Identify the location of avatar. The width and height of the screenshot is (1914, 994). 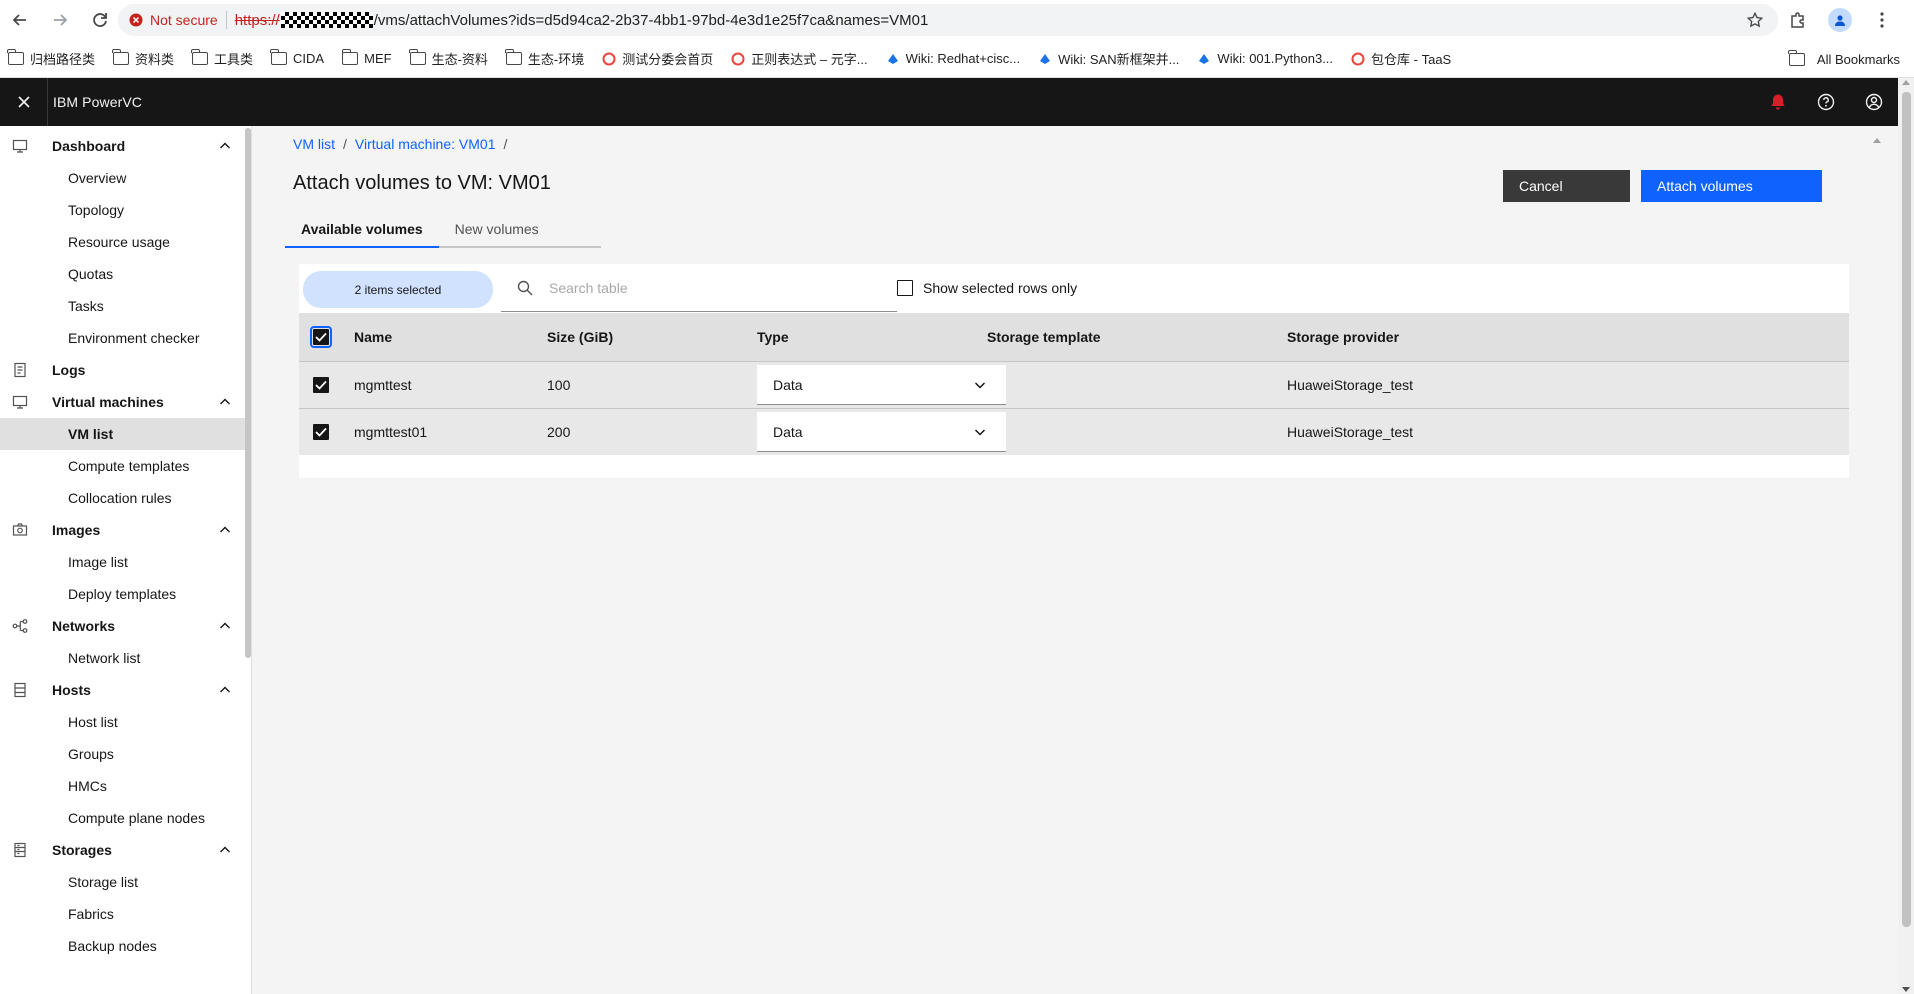
(1840, 20).